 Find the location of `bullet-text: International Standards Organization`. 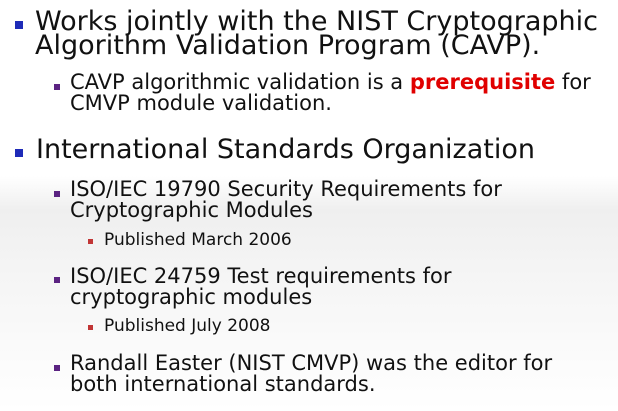

bullet-text: International Standards Organization is located at coordinates (285, 149).